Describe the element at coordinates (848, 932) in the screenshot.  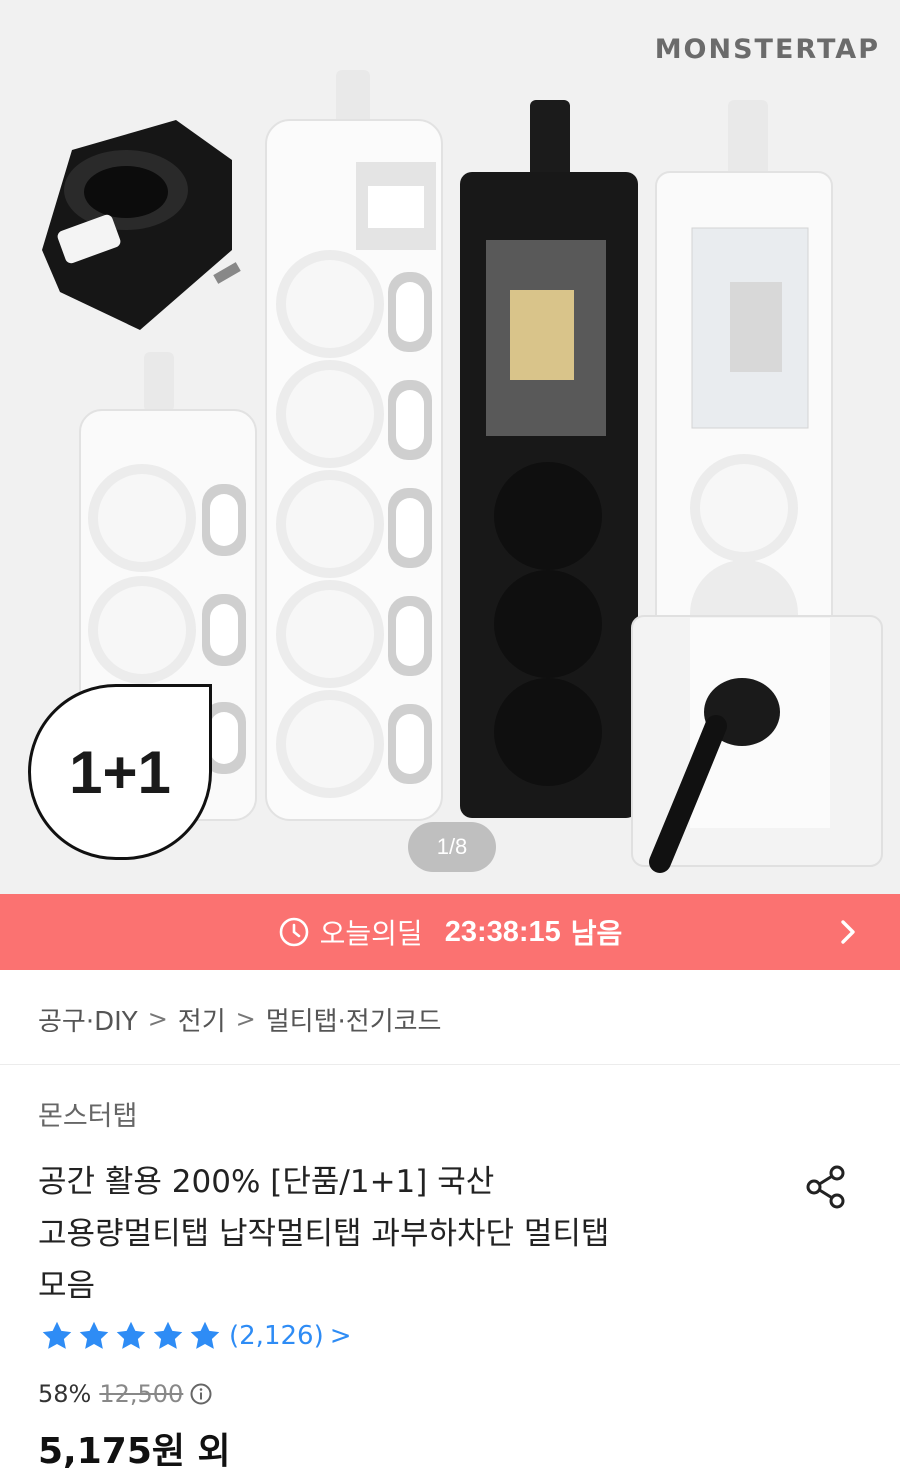
I see `chevron-right-icon` at that location.